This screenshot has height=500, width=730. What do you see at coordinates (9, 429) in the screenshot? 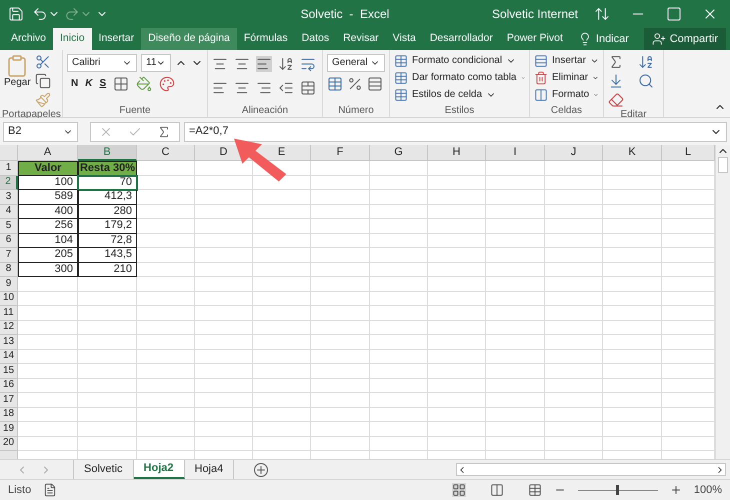
I see `row-header: 19` at bounding box center [9, 429].